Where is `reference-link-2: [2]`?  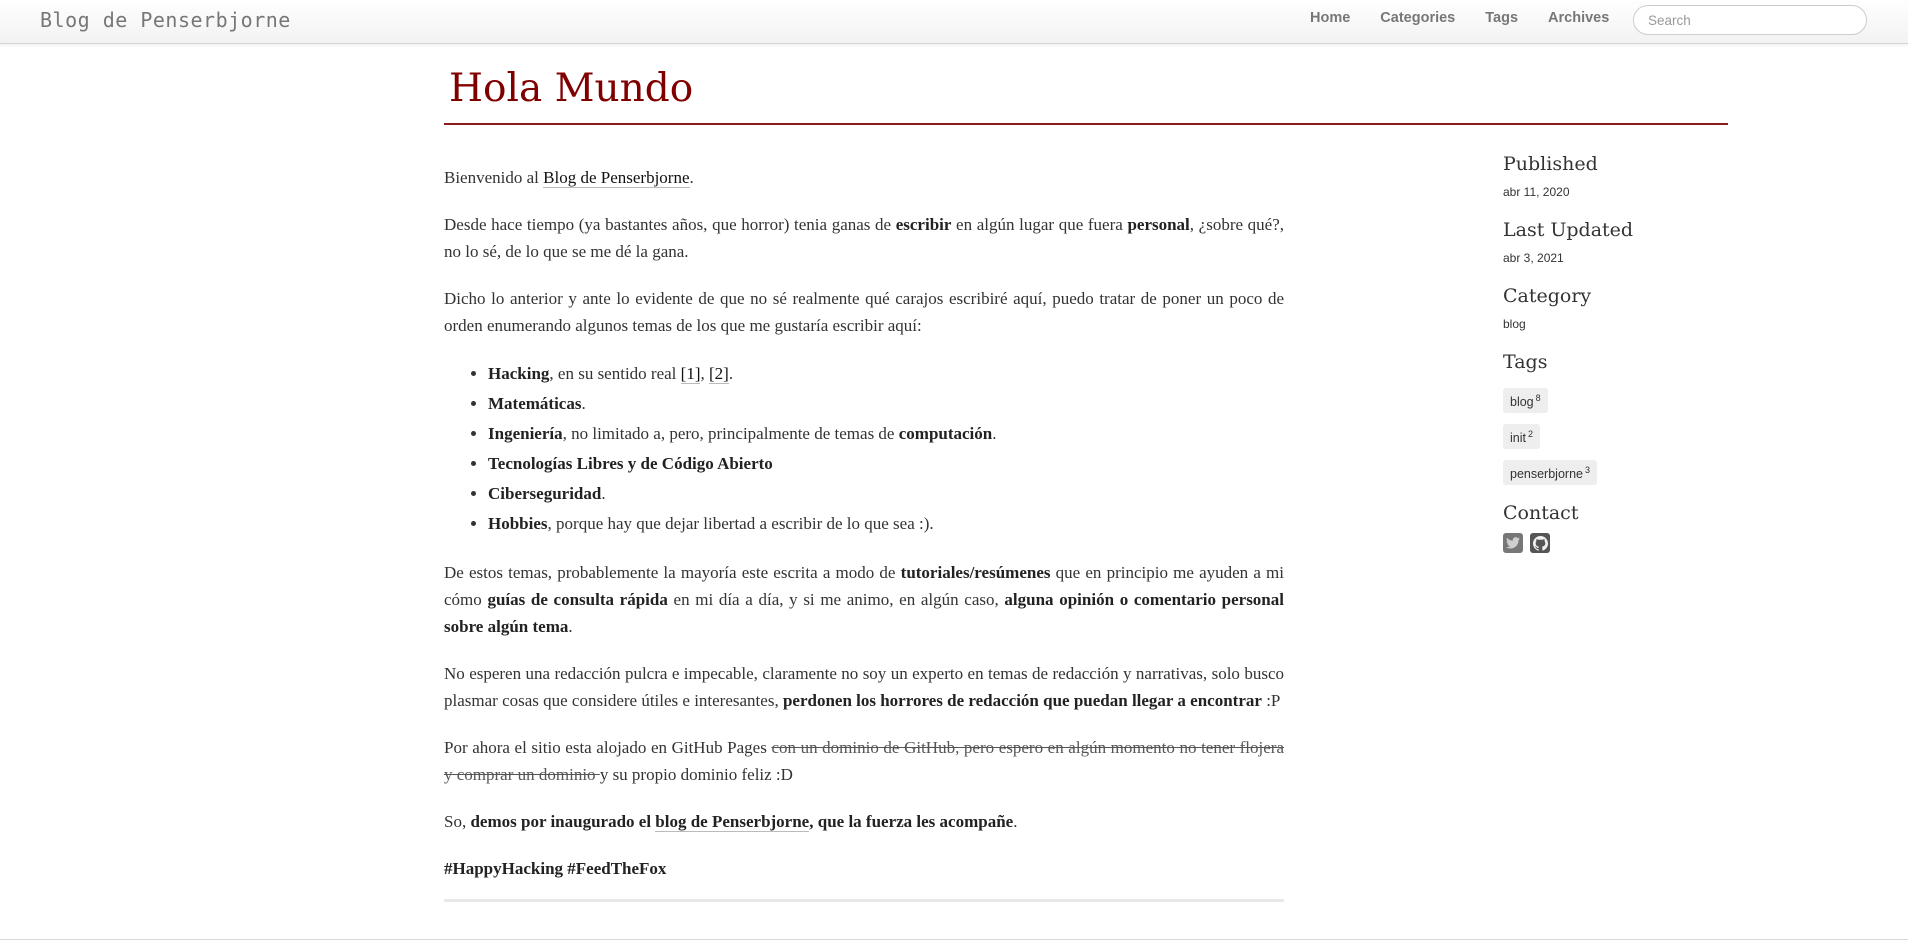 reference-link-2: [2] is located at coordinates (718, 374).